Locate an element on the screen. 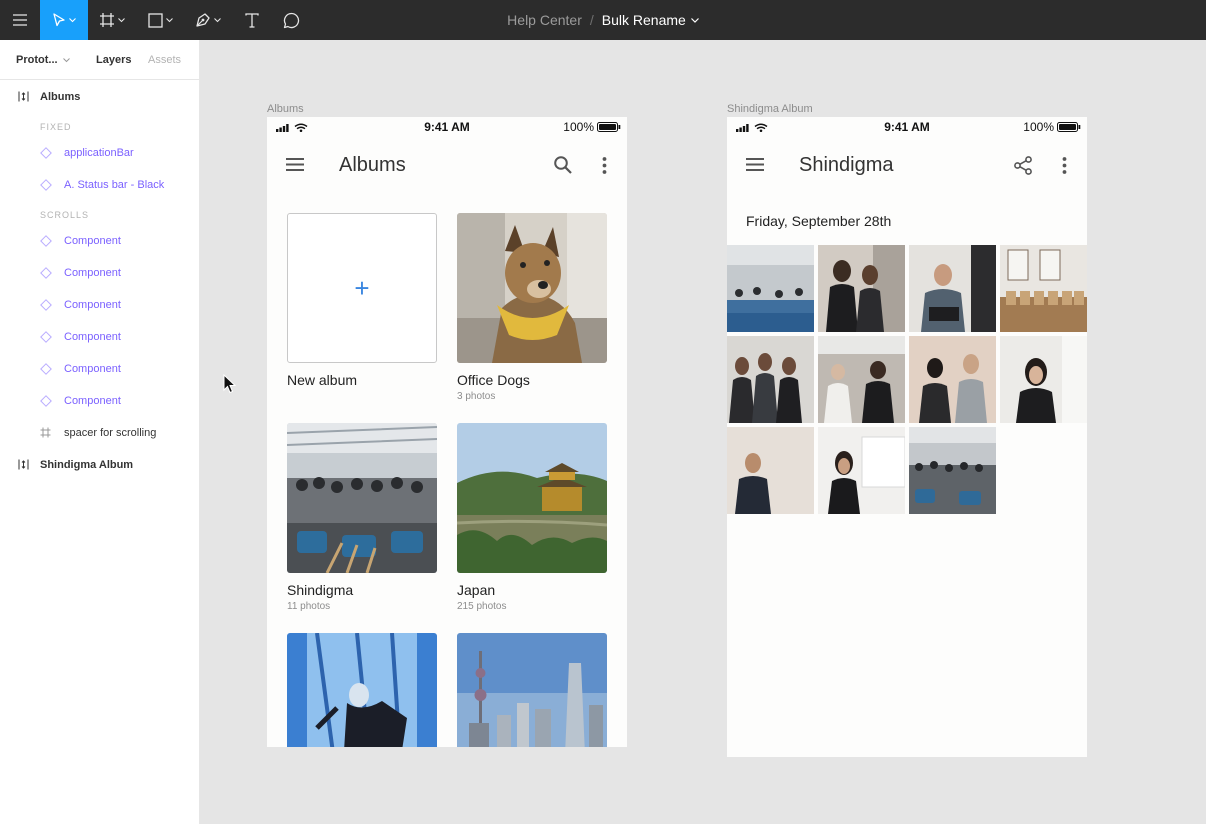 Image resolution: width=1206 pixels, height=824 pixels. breadcrumb-project: Help Center is located at coordinates (544, 20).